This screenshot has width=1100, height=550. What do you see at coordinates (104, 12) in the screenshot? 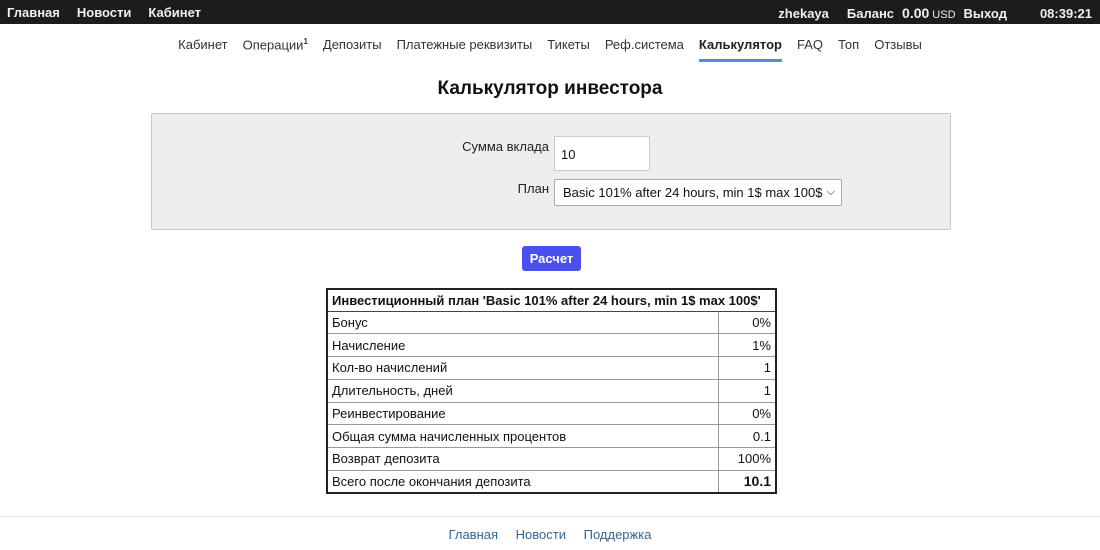
I see `top-link-news: Новости` at bounding box center [104, 12].